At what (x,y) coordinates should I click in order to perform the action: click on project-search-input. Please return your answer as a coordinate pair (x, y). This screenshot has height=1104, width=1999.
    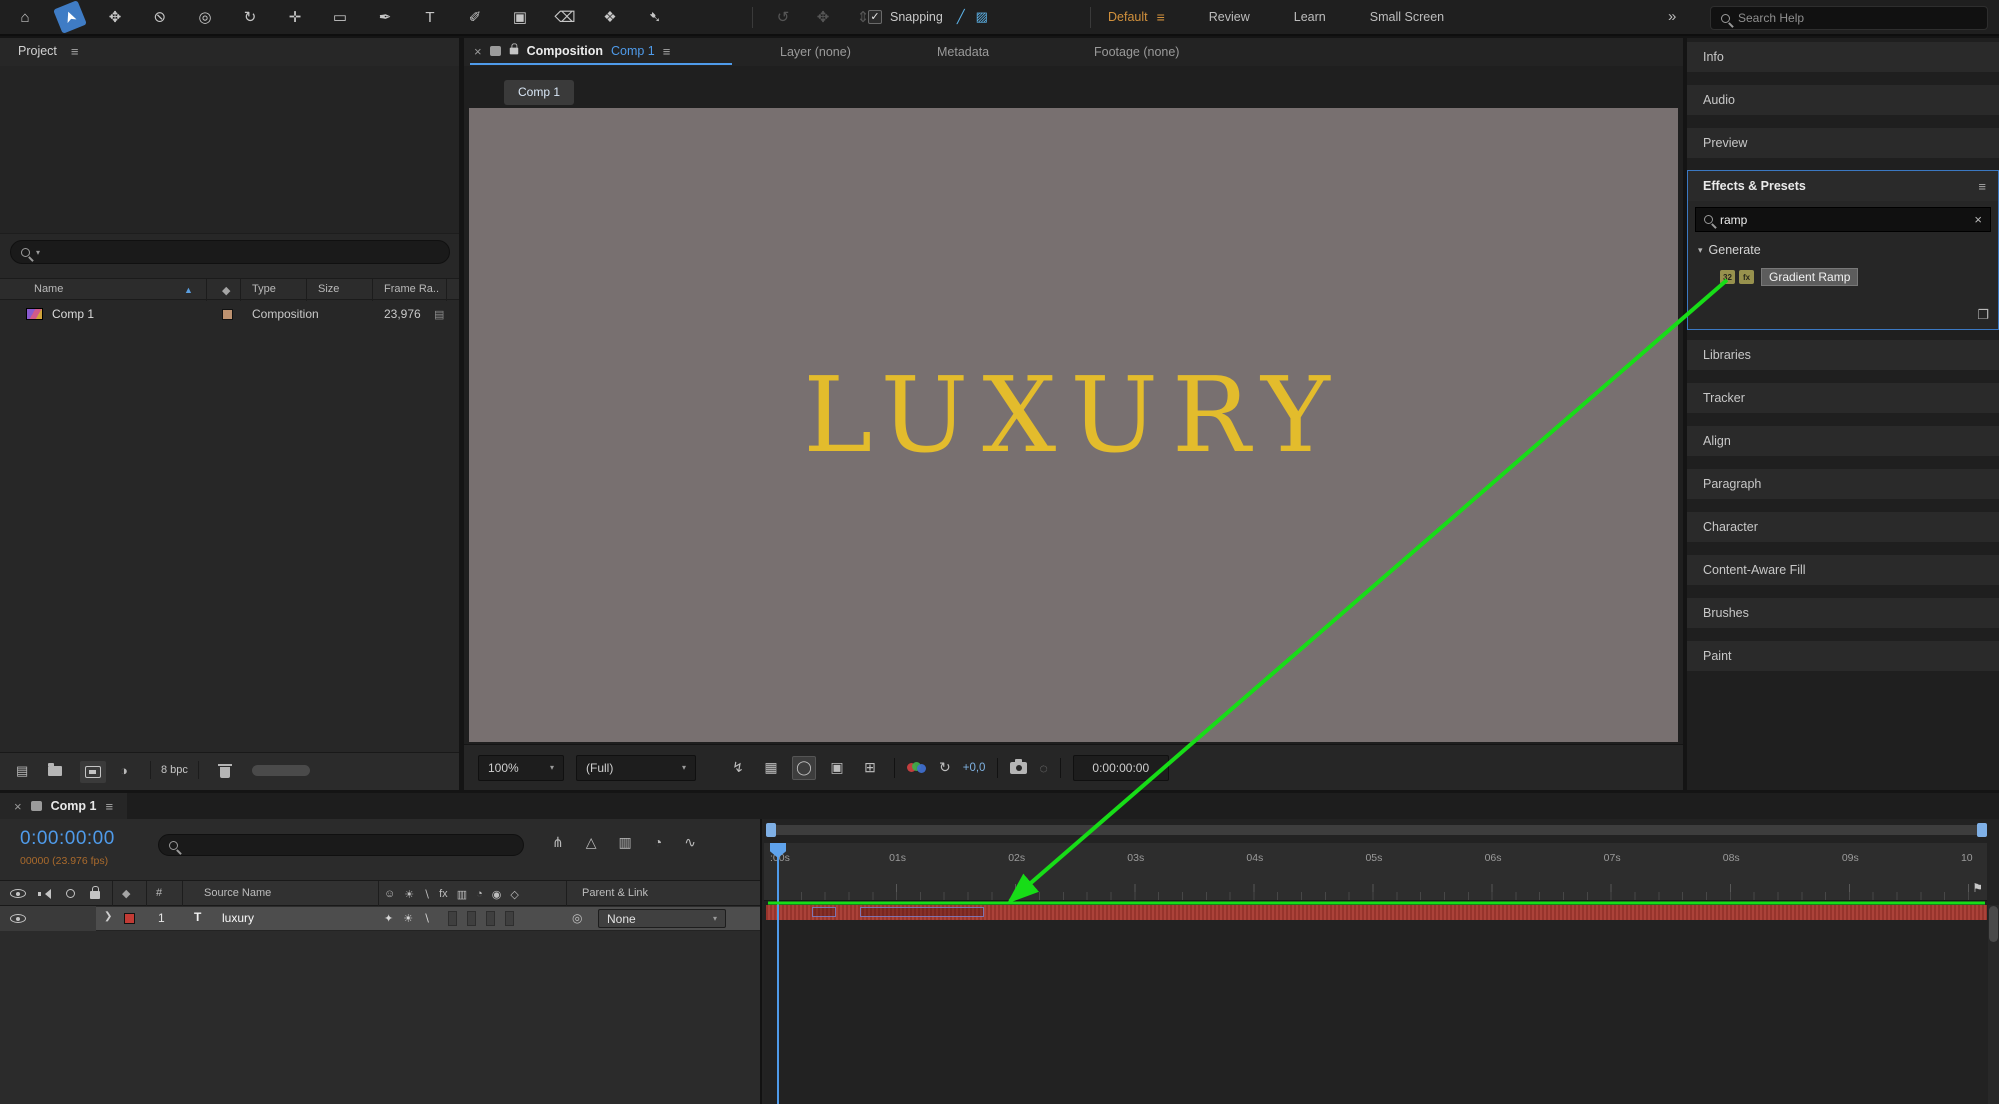
    Looking at the image, I should click on (242, 252).